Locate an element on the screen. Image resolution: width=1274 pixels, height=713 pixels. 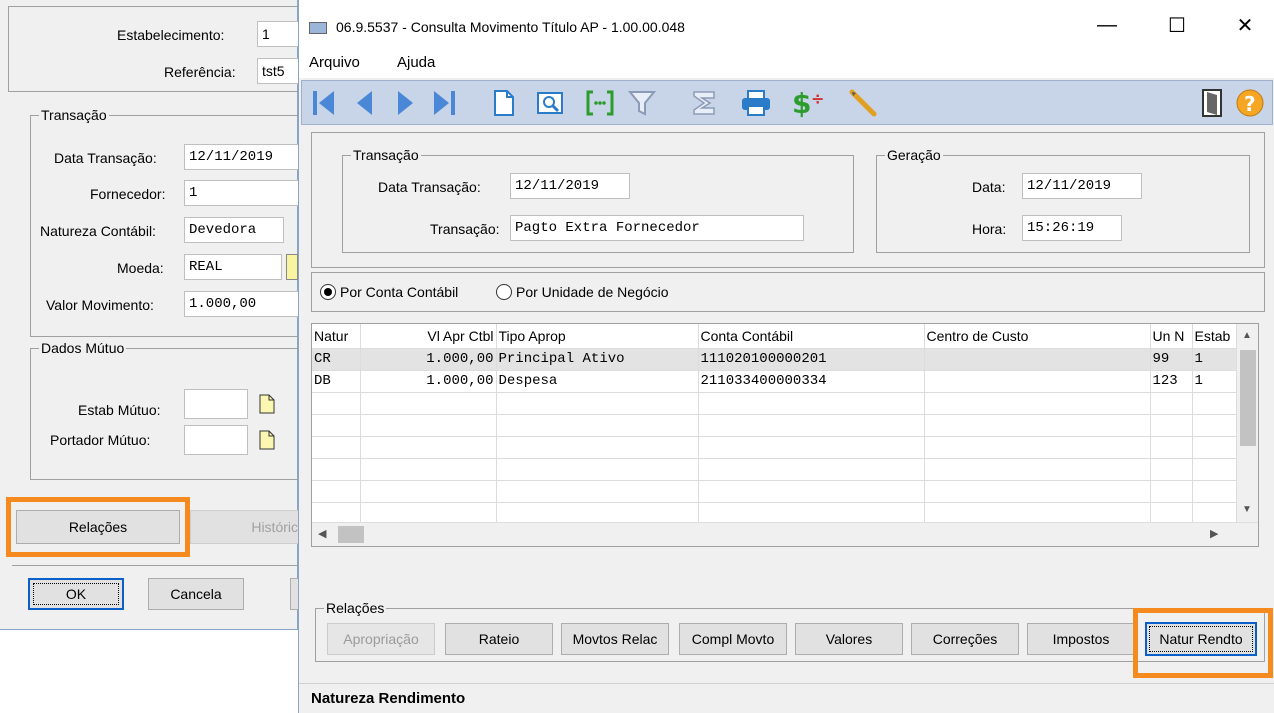
vertical-scrollbar: ▲ ▼ is located at coordinates (1247, 424).